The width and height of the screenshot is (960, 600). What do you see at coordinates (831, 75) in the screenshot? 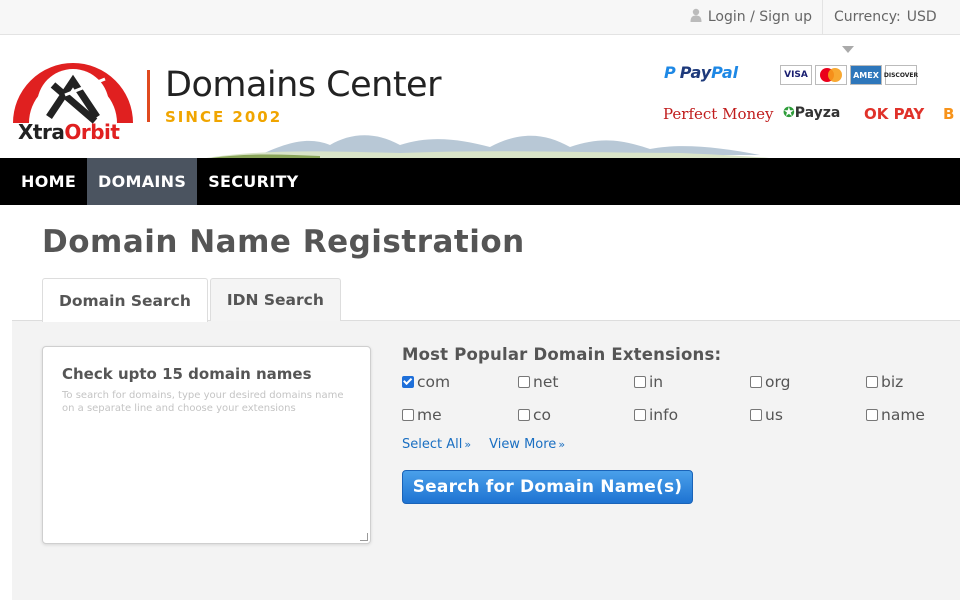
I see `mastercard-icon` at bounding box center [831, 75].